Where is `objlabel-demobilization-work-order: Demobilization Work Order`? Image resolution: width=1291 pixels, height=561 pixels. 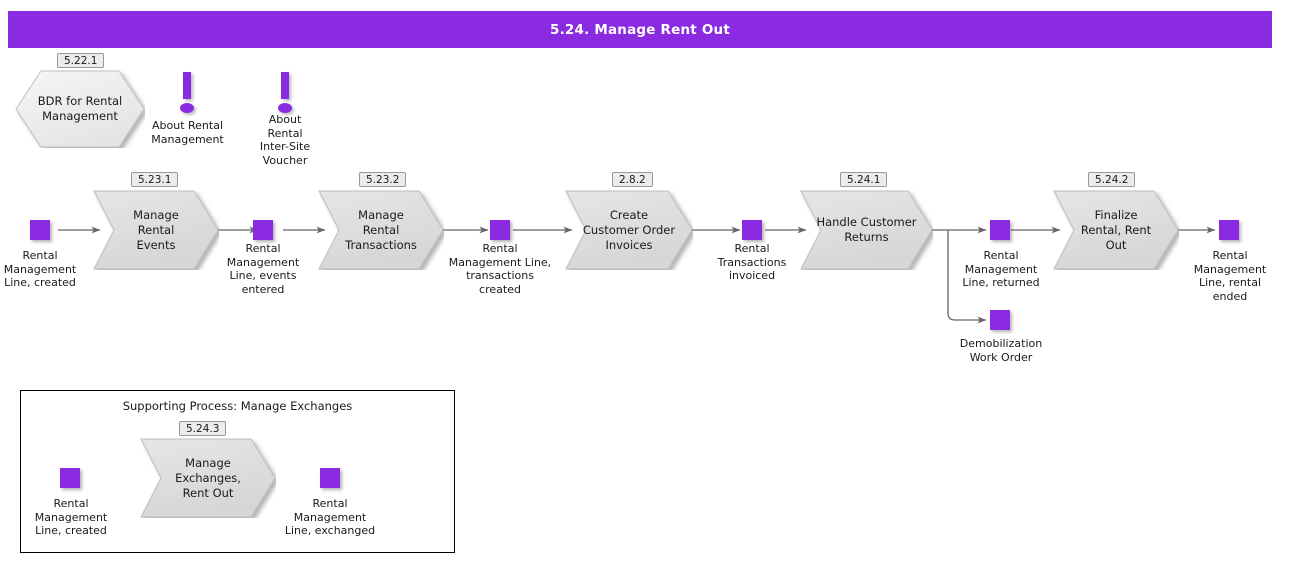
objlabel-demobilization-work-order: Demobilization Work Order is located at coordinates (1001, 350).